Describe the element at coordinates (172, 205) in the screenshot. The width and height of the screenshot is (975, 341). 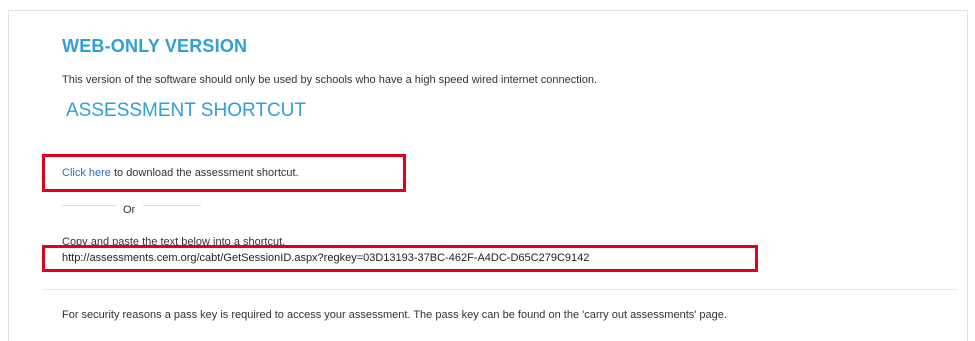
I see `or-divider-right` at that location.